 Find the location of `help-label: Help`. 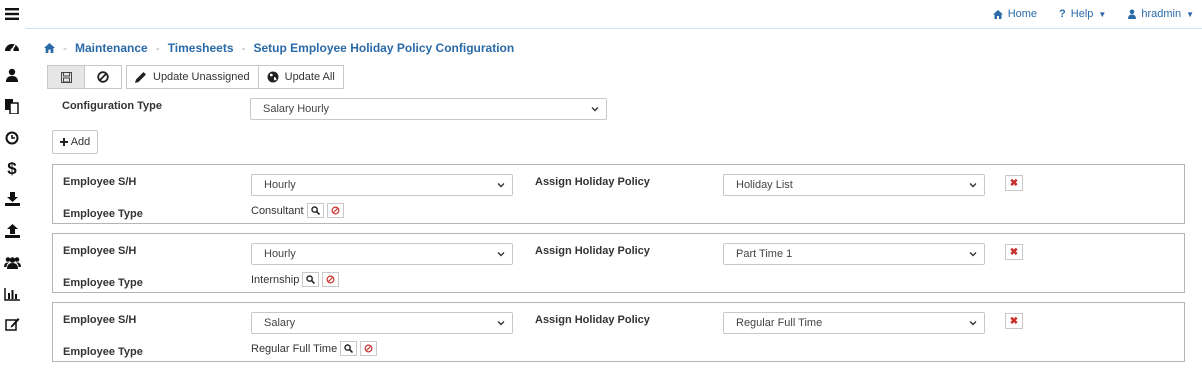

help-label: Help is located at coordinates (1082, 14).